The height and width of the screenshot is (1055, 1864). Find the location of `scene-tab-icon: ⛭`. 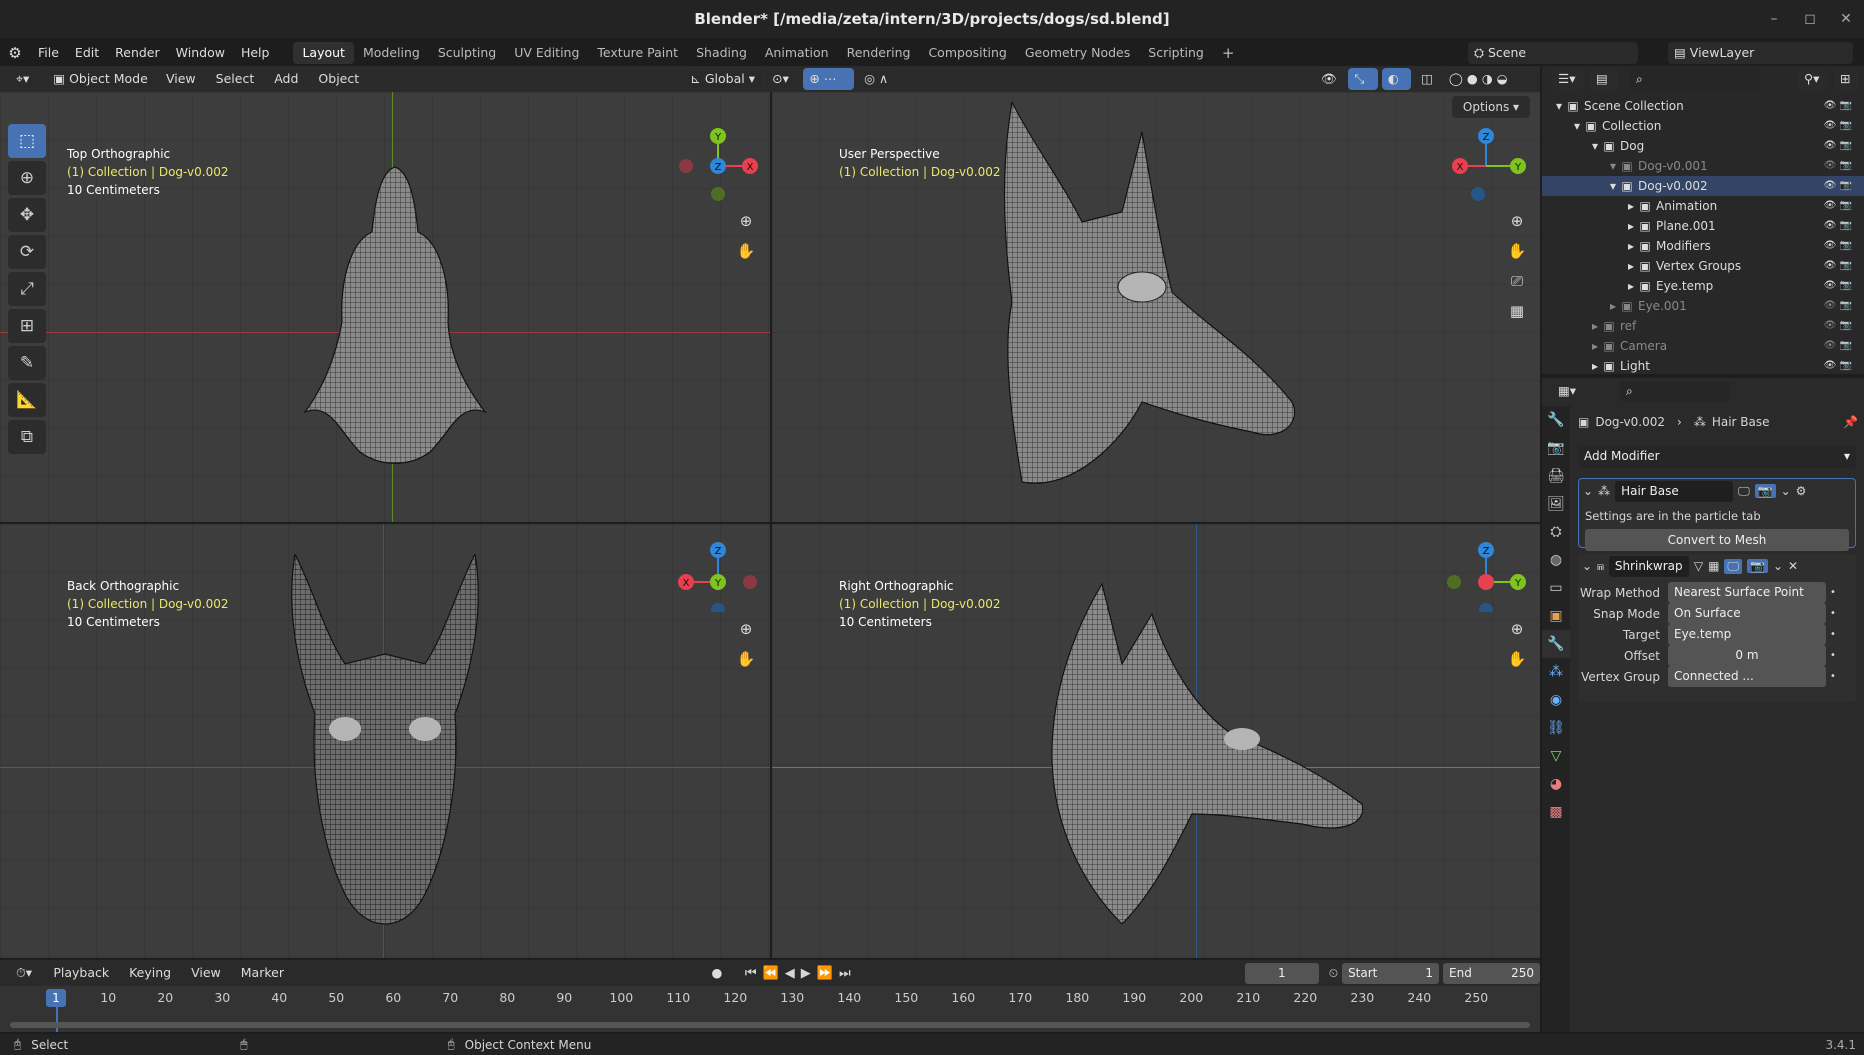

scene-tab-icon: ⛭ is located at coordinates (1556, 532).